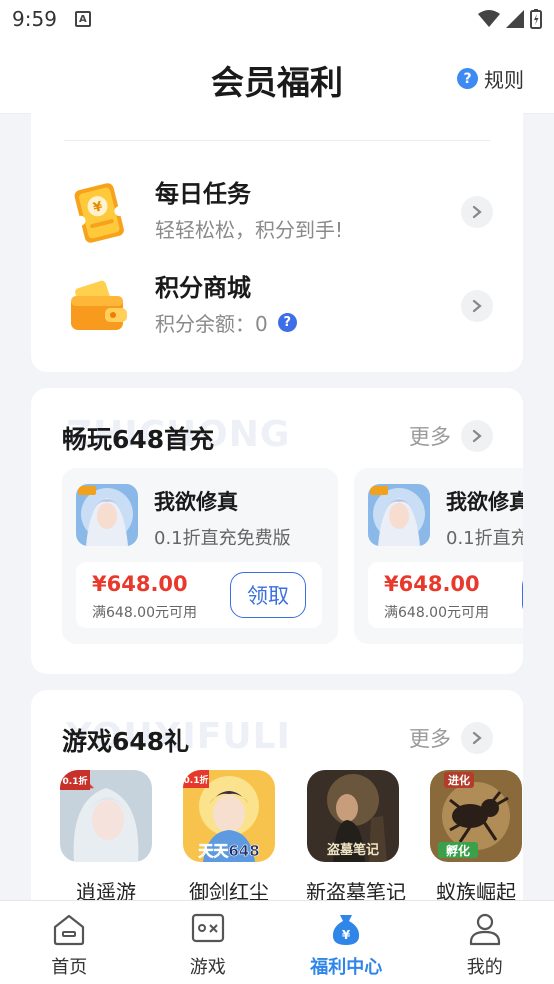 This screenshot has width=554, height=984. Describe the element at coordinates (484, 929) in the screenshot. I see `profile-icon` at that location.